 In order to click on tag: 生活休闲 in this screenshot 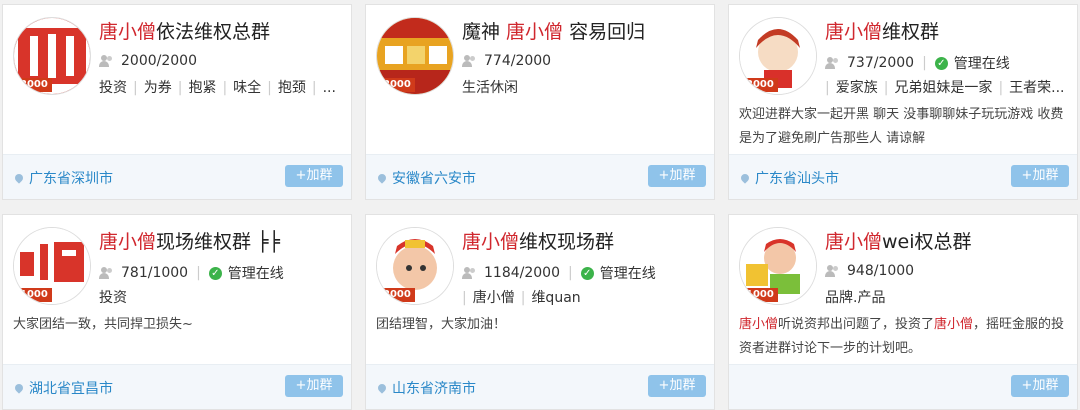, I will do `click(490, 88)`.